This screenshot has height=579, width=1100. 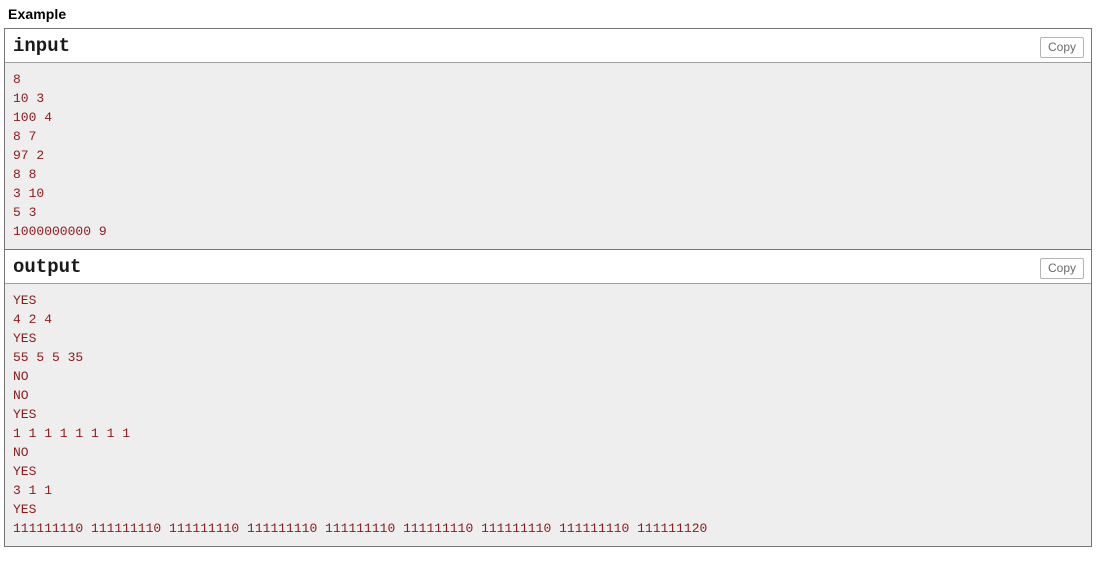 I want to click on sample-line: 1000000000 9, so click(x=60, y=231).